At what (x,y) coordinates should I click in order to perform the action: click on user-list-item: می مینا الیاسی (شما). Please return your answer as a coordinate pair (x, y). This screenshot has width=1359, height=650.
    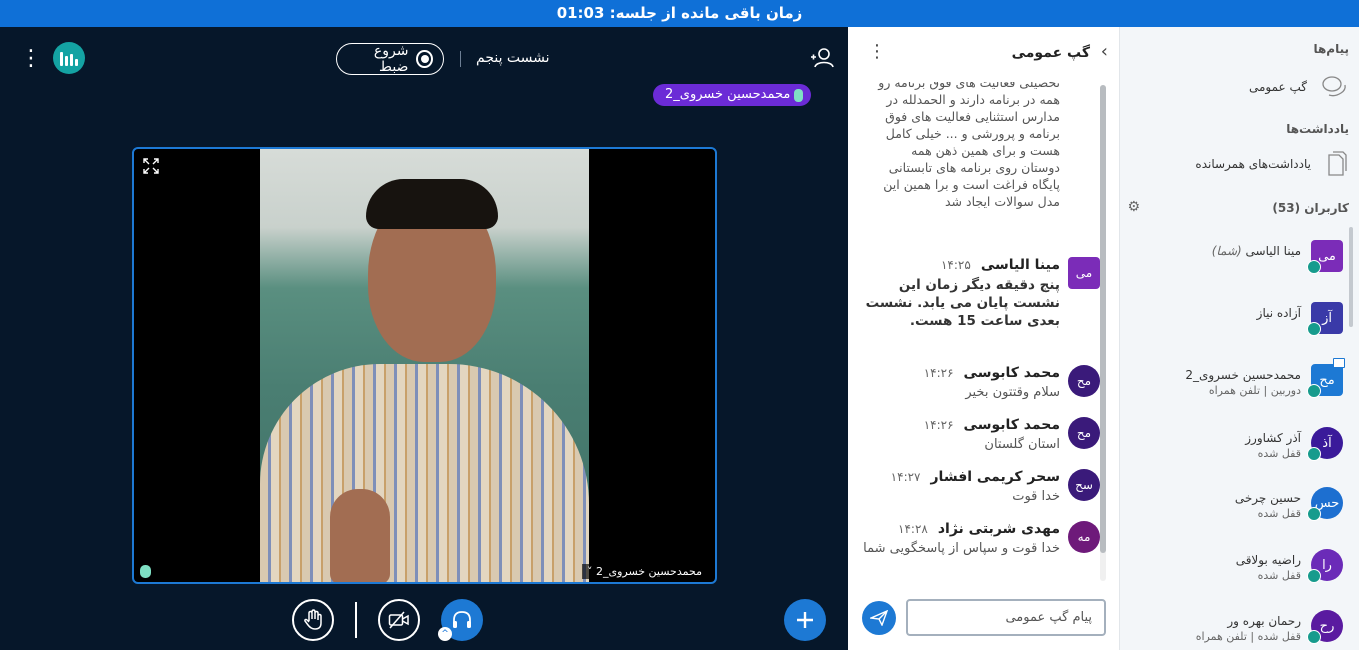
    Looking at the image, I should click on (1249, 270).